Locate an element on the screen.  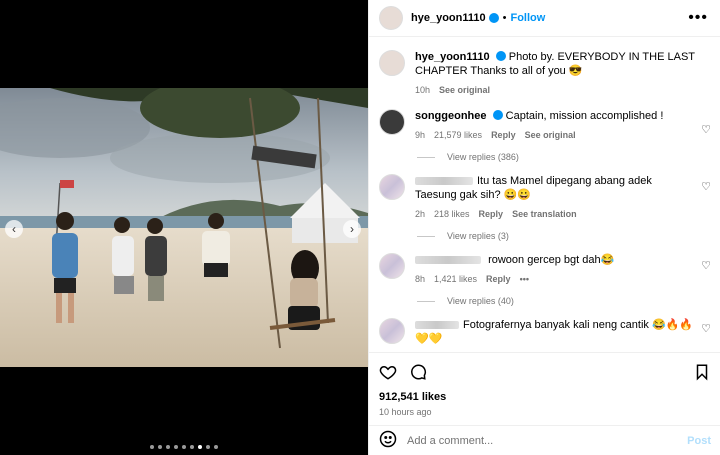
carousel-indicator is located at coordinates (184, 447).